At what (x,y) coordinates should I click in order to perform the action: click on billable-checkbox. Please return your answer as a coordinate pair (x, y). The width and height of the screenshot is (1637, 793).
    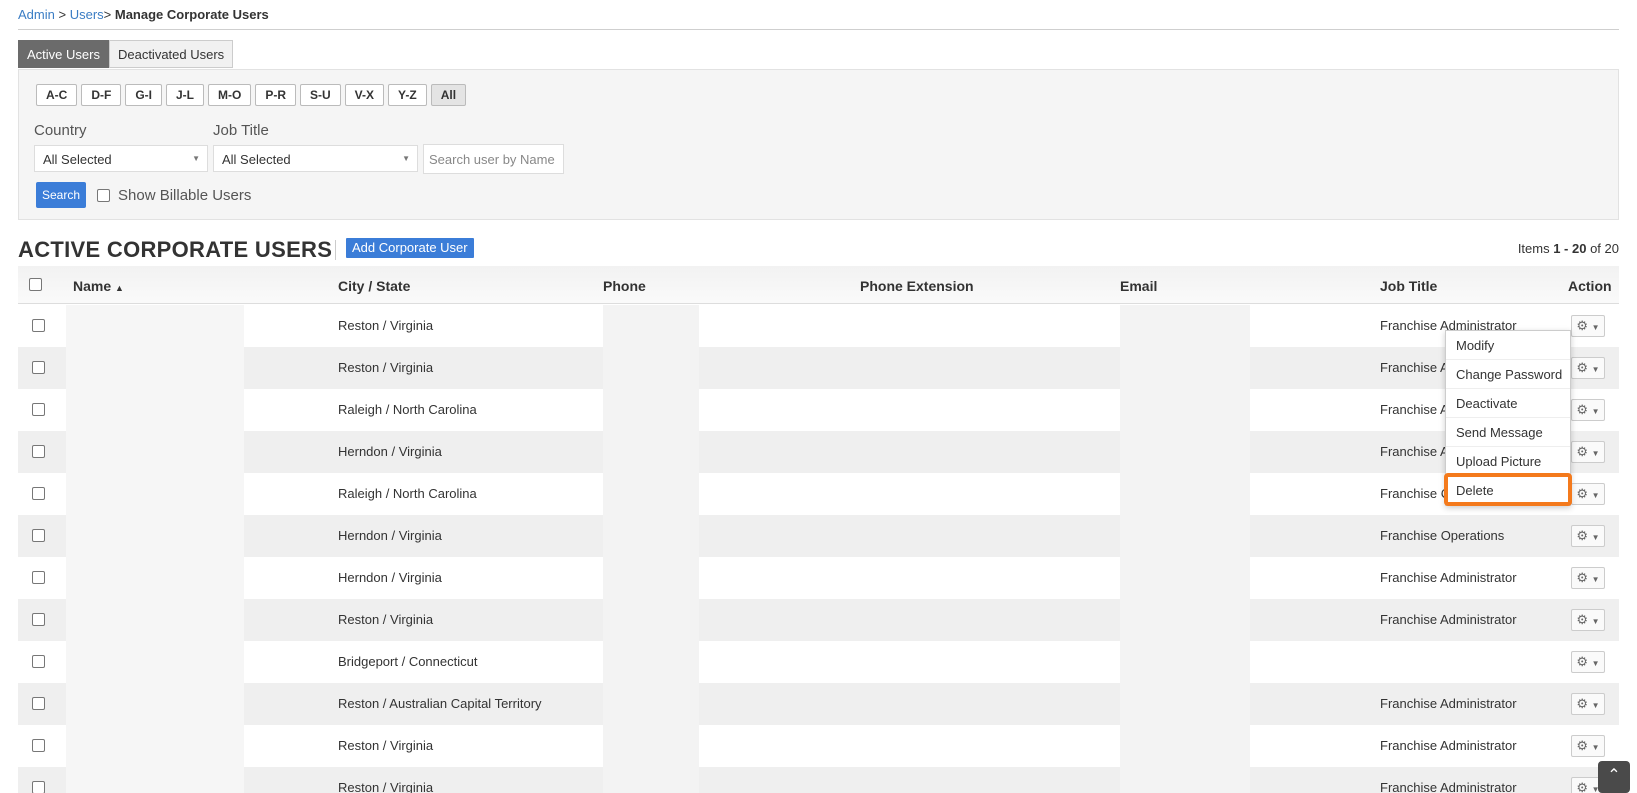
    Looking at the image, I should click on (103, 195).